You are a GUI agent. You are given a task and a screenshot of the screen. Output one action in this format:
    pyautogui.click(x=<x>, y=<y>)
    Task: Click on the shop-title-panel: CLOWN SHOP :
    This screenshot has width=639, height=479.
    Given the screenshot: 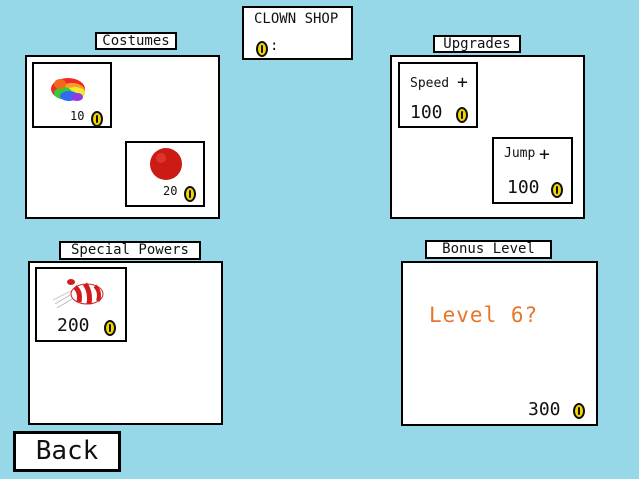 What is the action you would take?
    pyautogui.click(x=297, y=33)
    